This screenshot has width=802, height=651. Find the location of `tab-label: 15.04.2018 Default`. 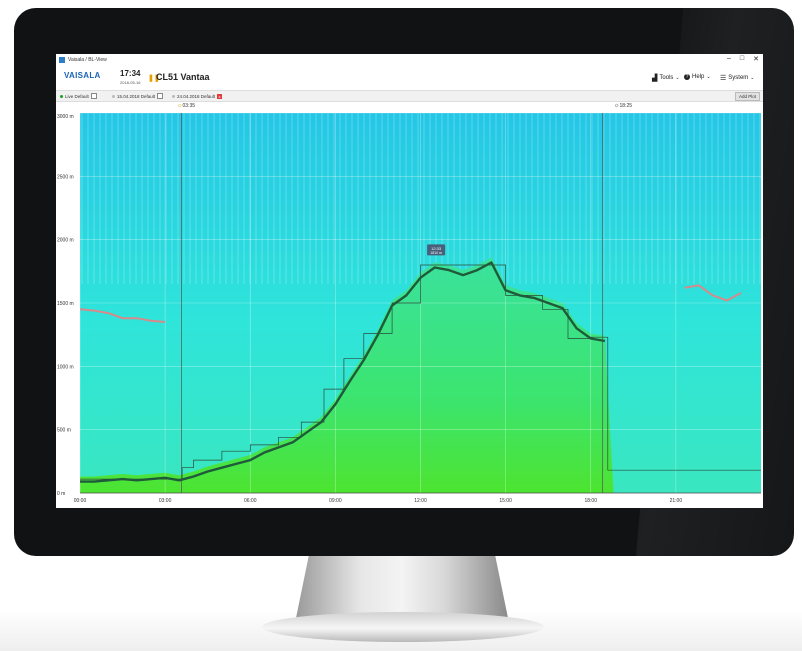

tab-label: 15.04.2018 Default is located at coordinates (136, 96).